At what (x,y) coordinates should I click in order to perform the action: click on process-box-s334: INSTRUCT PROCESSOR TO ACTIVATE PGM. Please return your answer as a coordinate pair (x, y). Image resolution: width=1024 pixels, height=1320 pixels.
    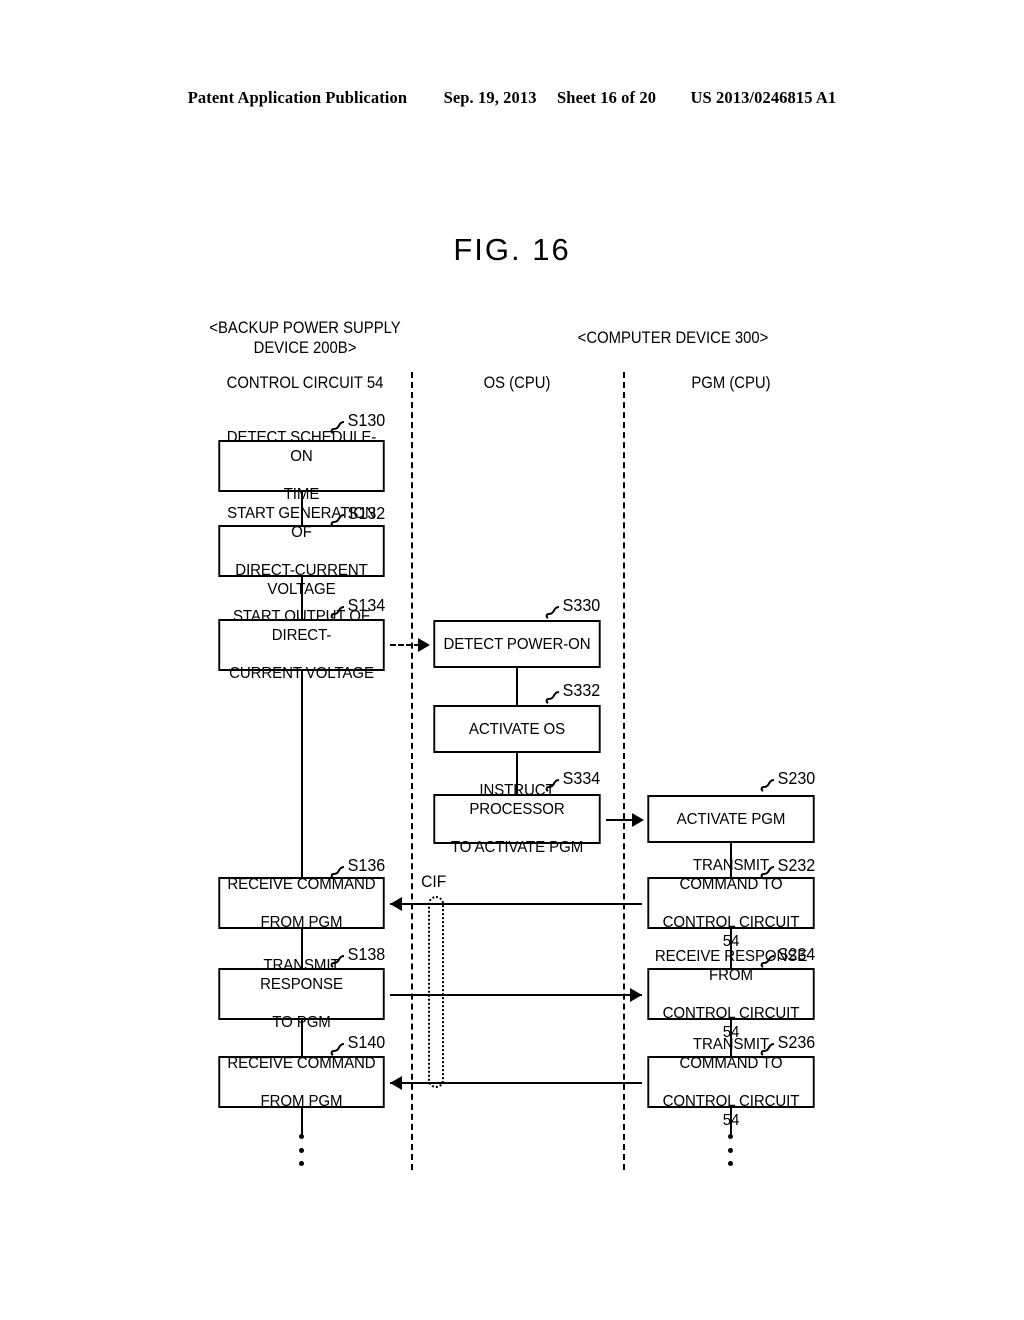
    Looking at the image, I should click on (517, 819).